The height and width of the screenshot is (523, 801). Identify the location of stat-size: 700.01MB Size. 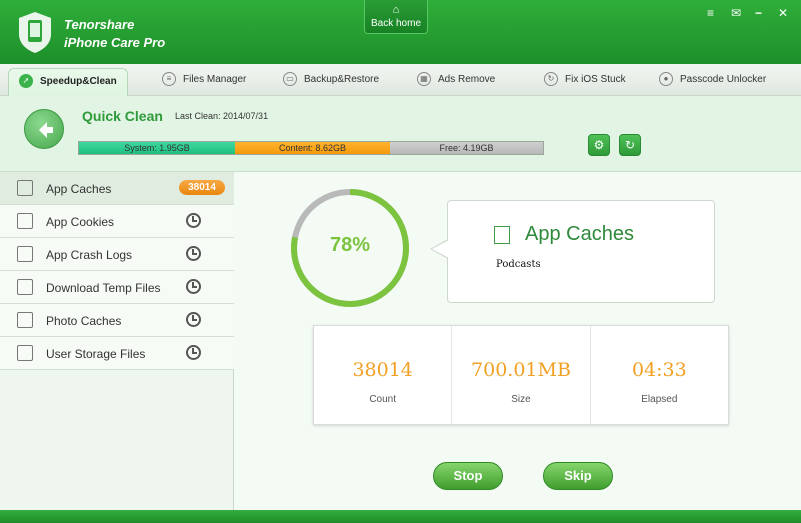
(521, 375).